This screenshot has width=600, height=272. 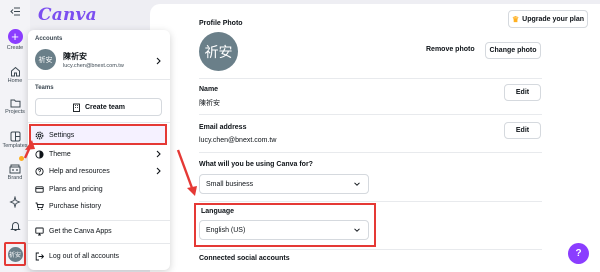 I want to click on templates-icon, so click(x=15, y=136).